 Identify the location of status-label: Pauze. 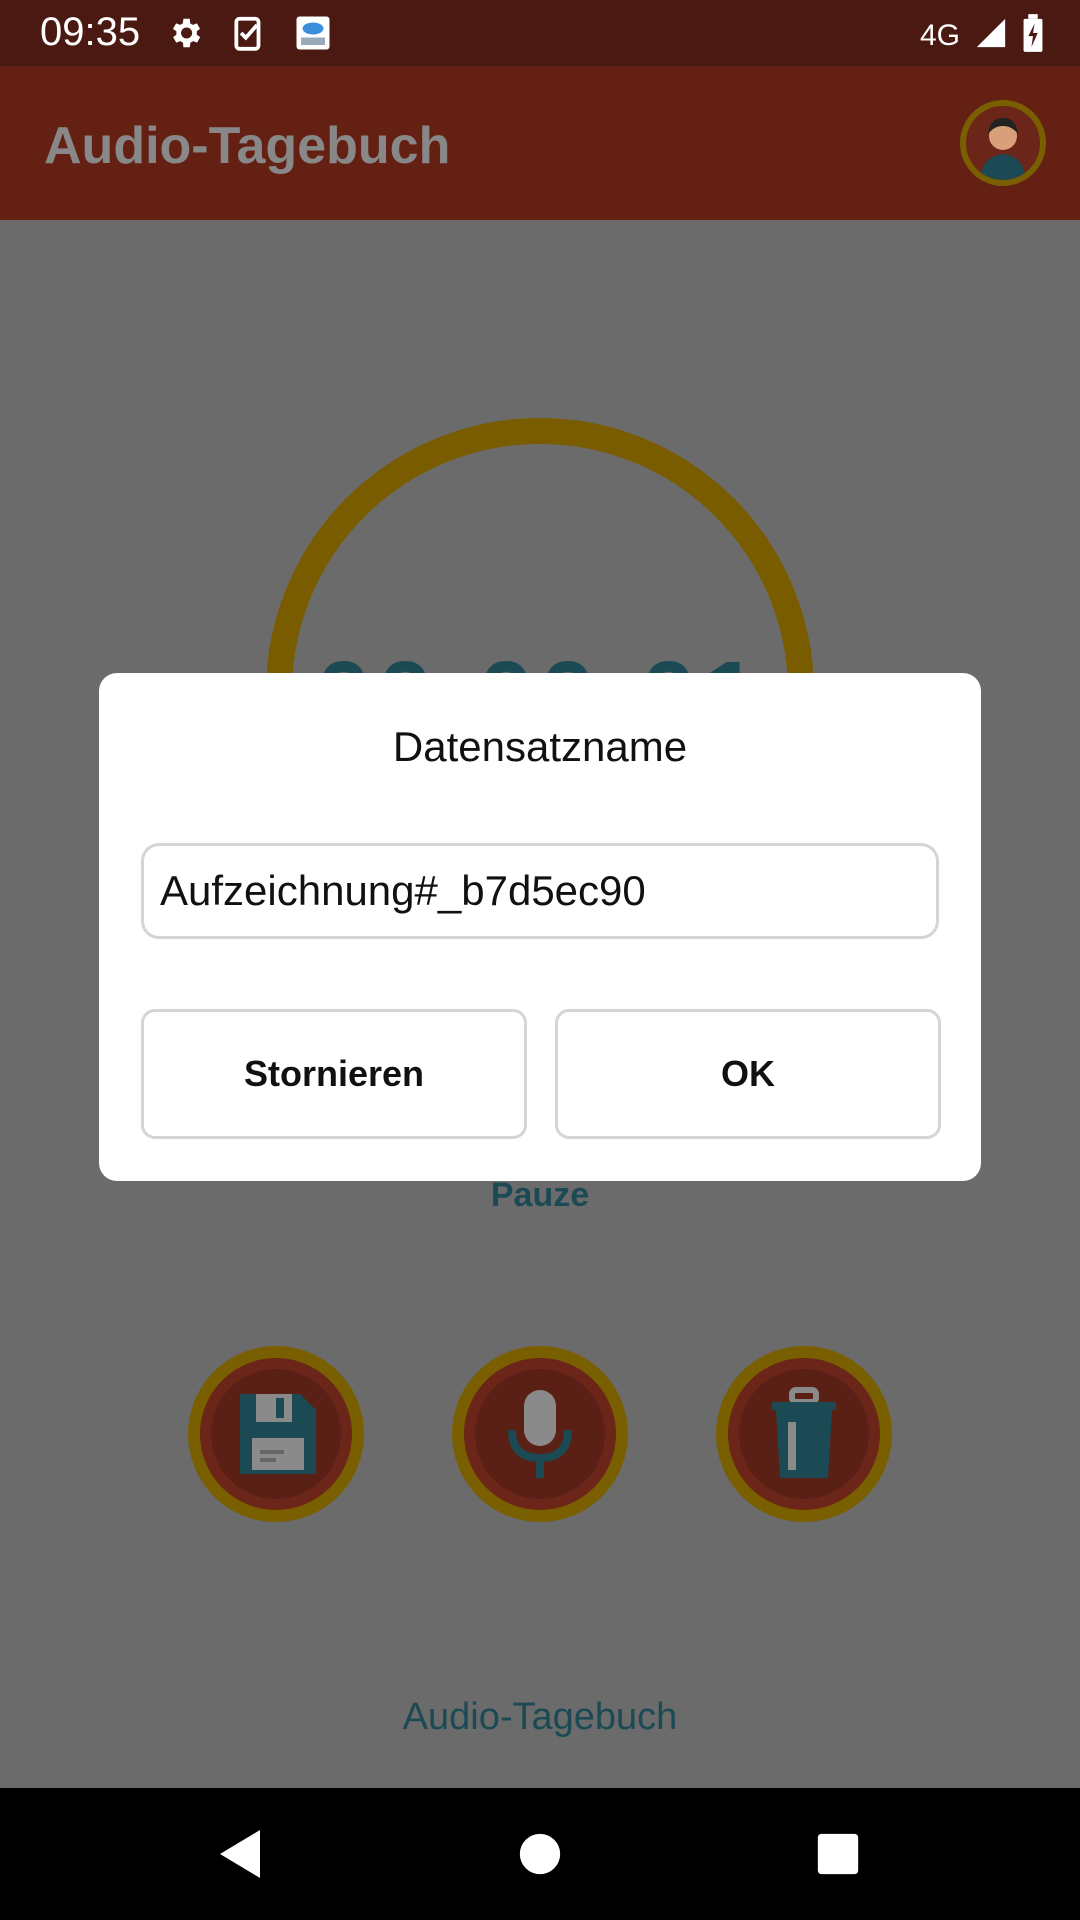
(540, 1195).